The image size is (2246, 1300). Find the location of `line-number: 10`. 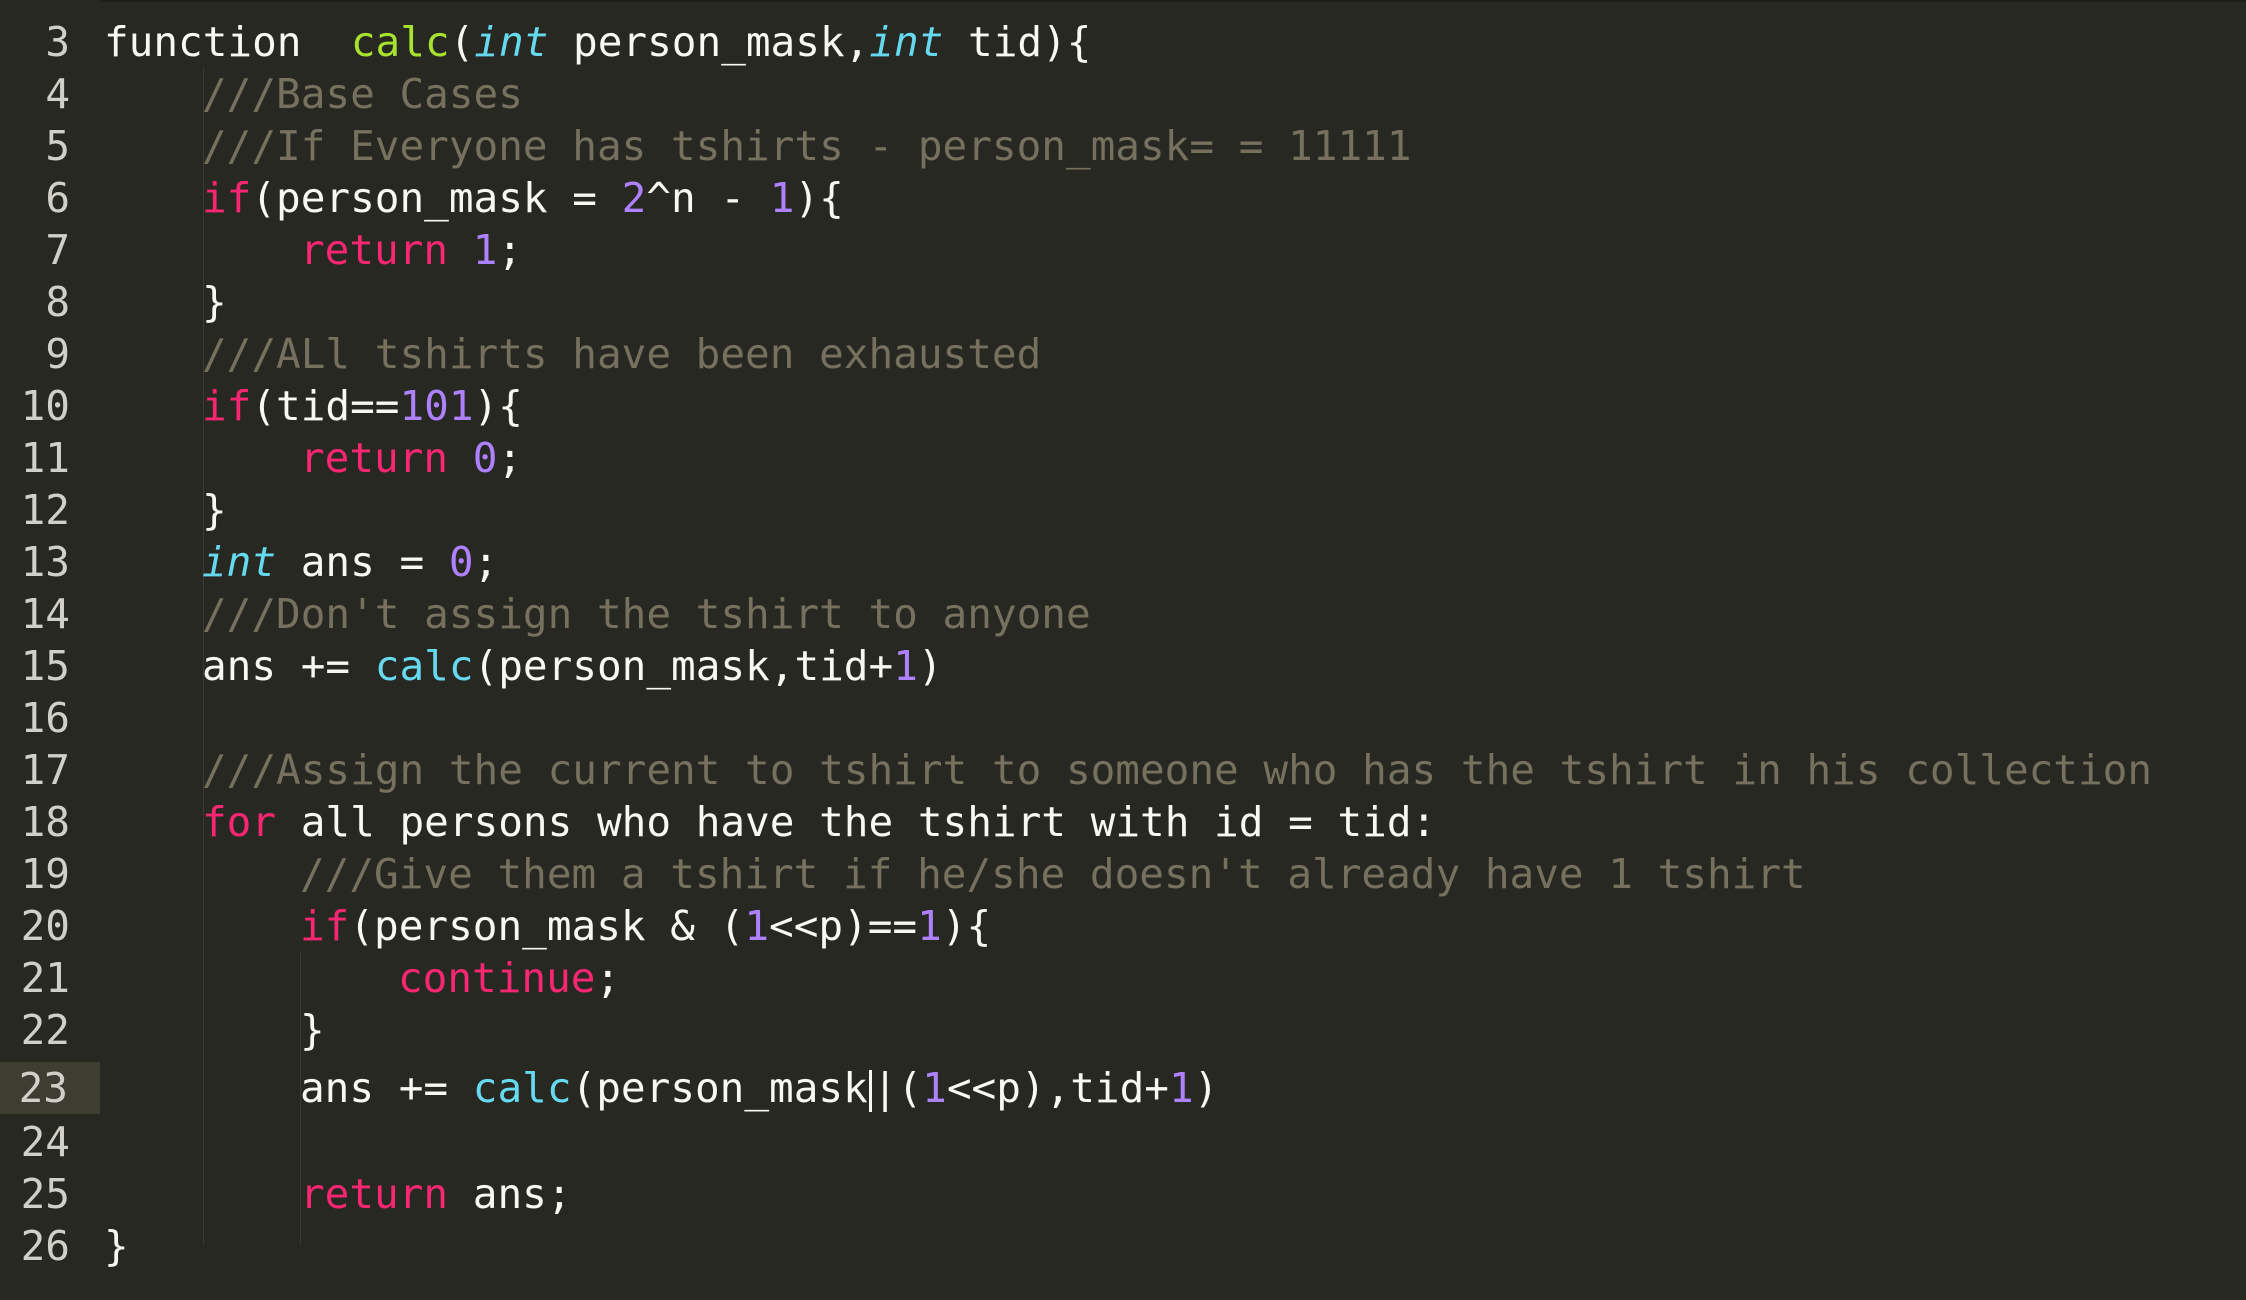

line-number: 10 is located at coordinates (45, 406).